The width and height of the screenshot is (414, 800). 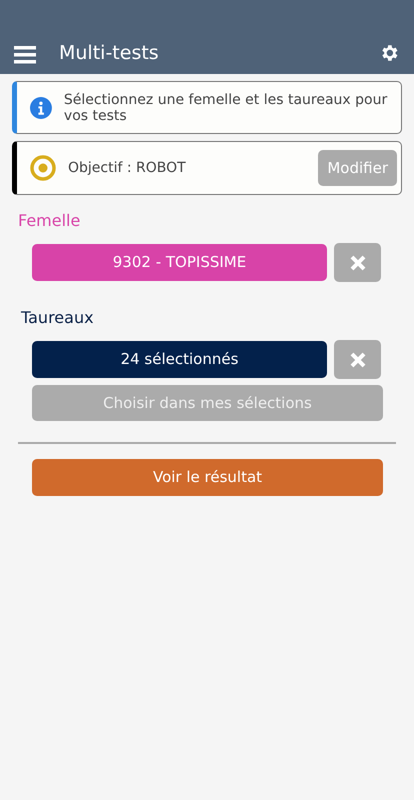 What do you see at coordinates (50, 221) in the screenshot?
I see `section-label: Femelle` at bounding box center [50, 221].